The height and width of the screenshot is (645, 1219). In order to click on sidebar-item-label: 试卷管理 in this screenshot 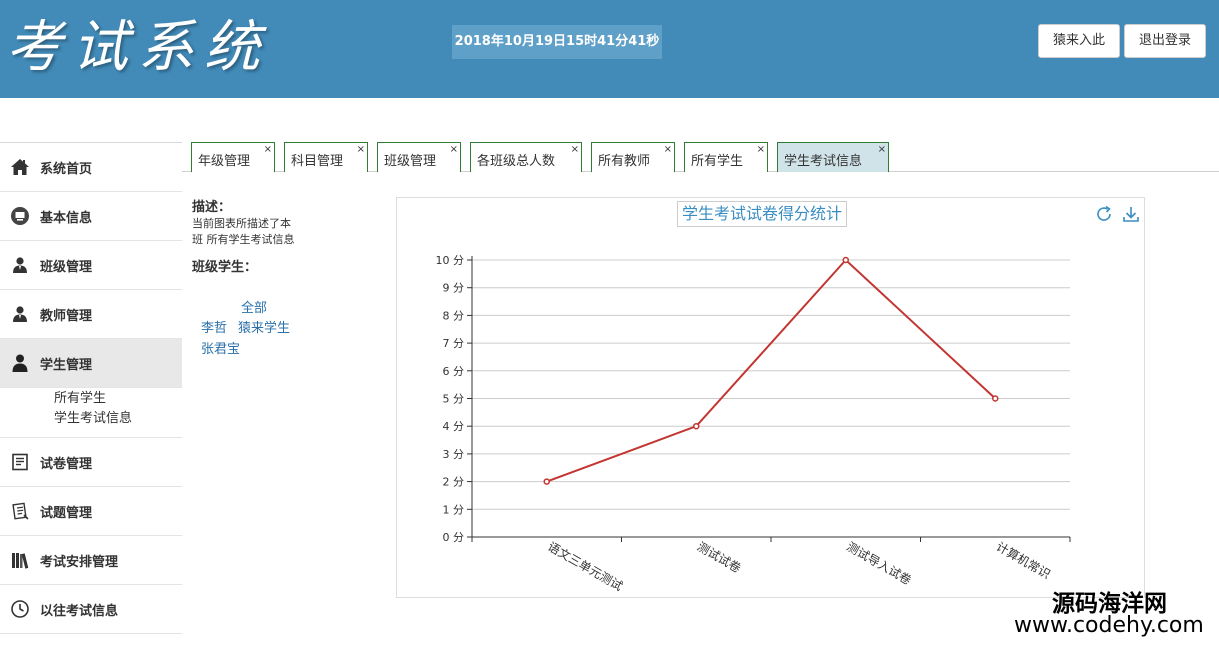, I will do `click(66, 464)`.